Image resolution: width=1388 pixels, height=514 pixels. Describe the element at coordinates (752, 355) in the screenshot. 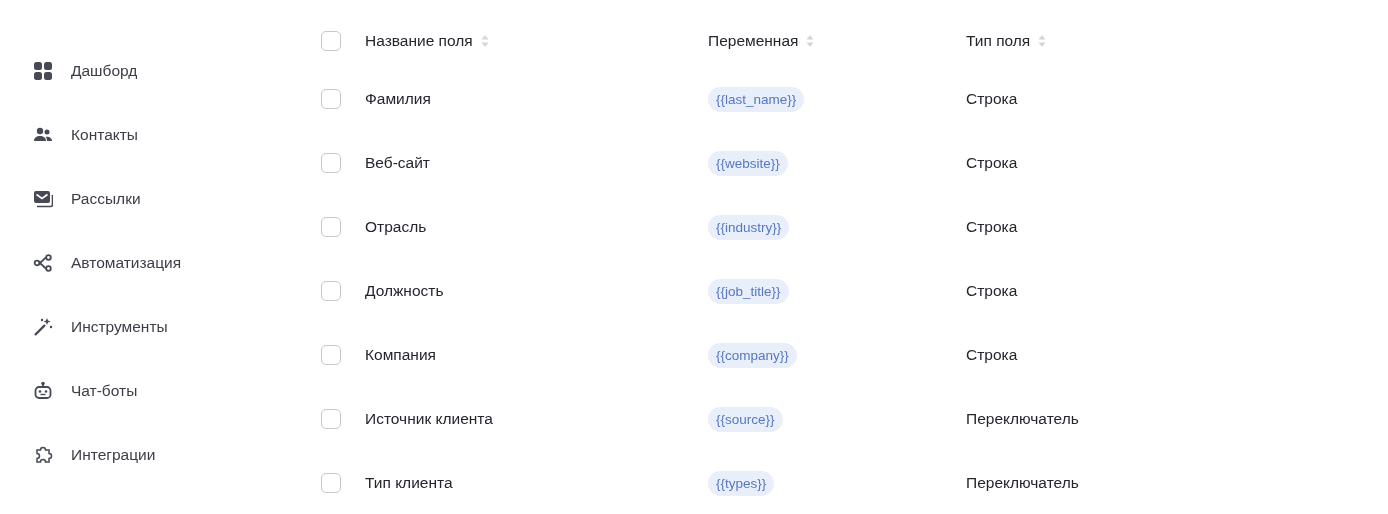

I see `variable-tag: {{company}}` at that location.